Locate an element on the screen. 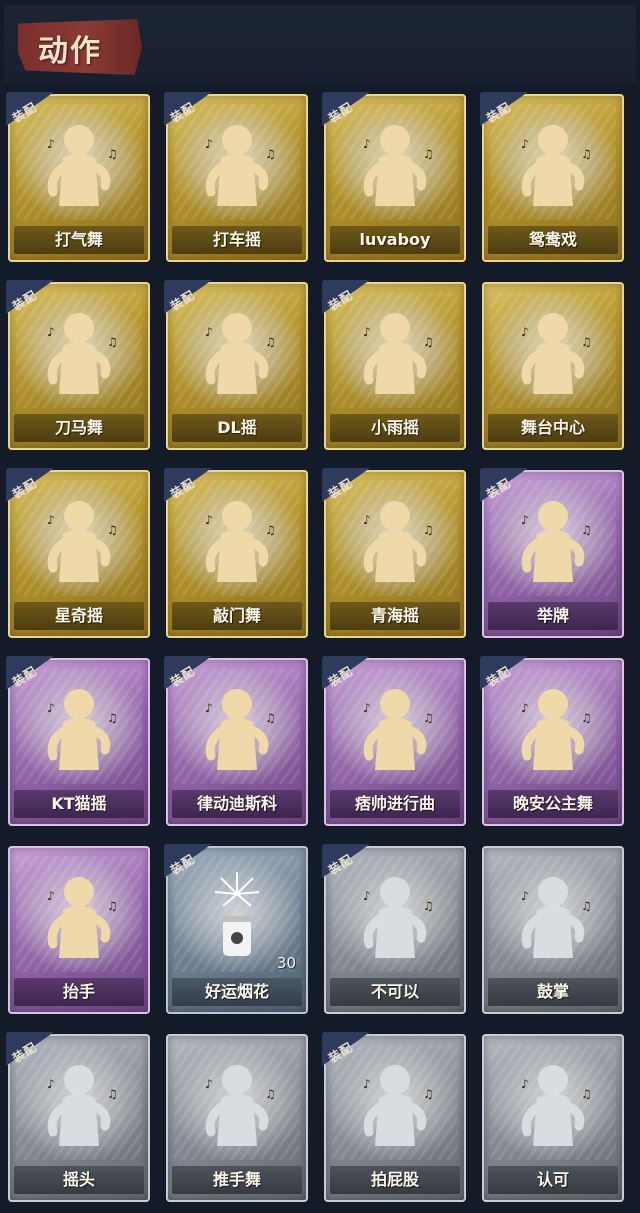 This screenshot has width=640, height=1213. emote-card: ♪ ♫ 刀马舞 装配 is located at coordinates (79, 366).